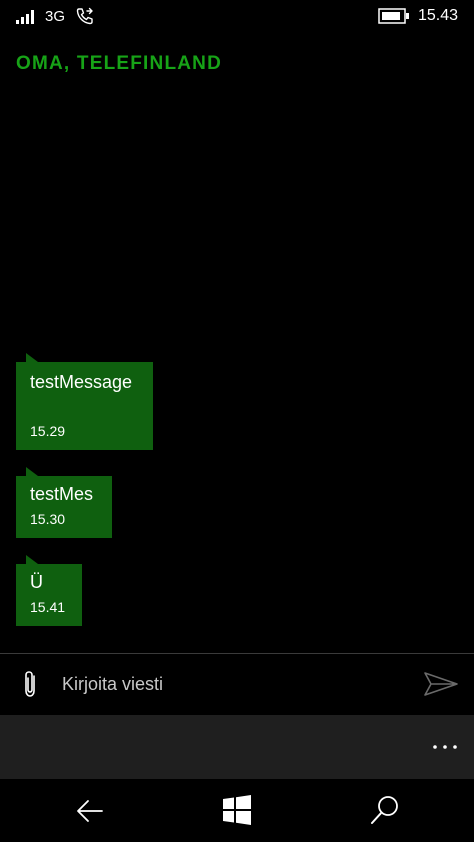 The height and width of the screenshot is (842, 474). I want to click on back-arrow-icon, so click(90, 811).